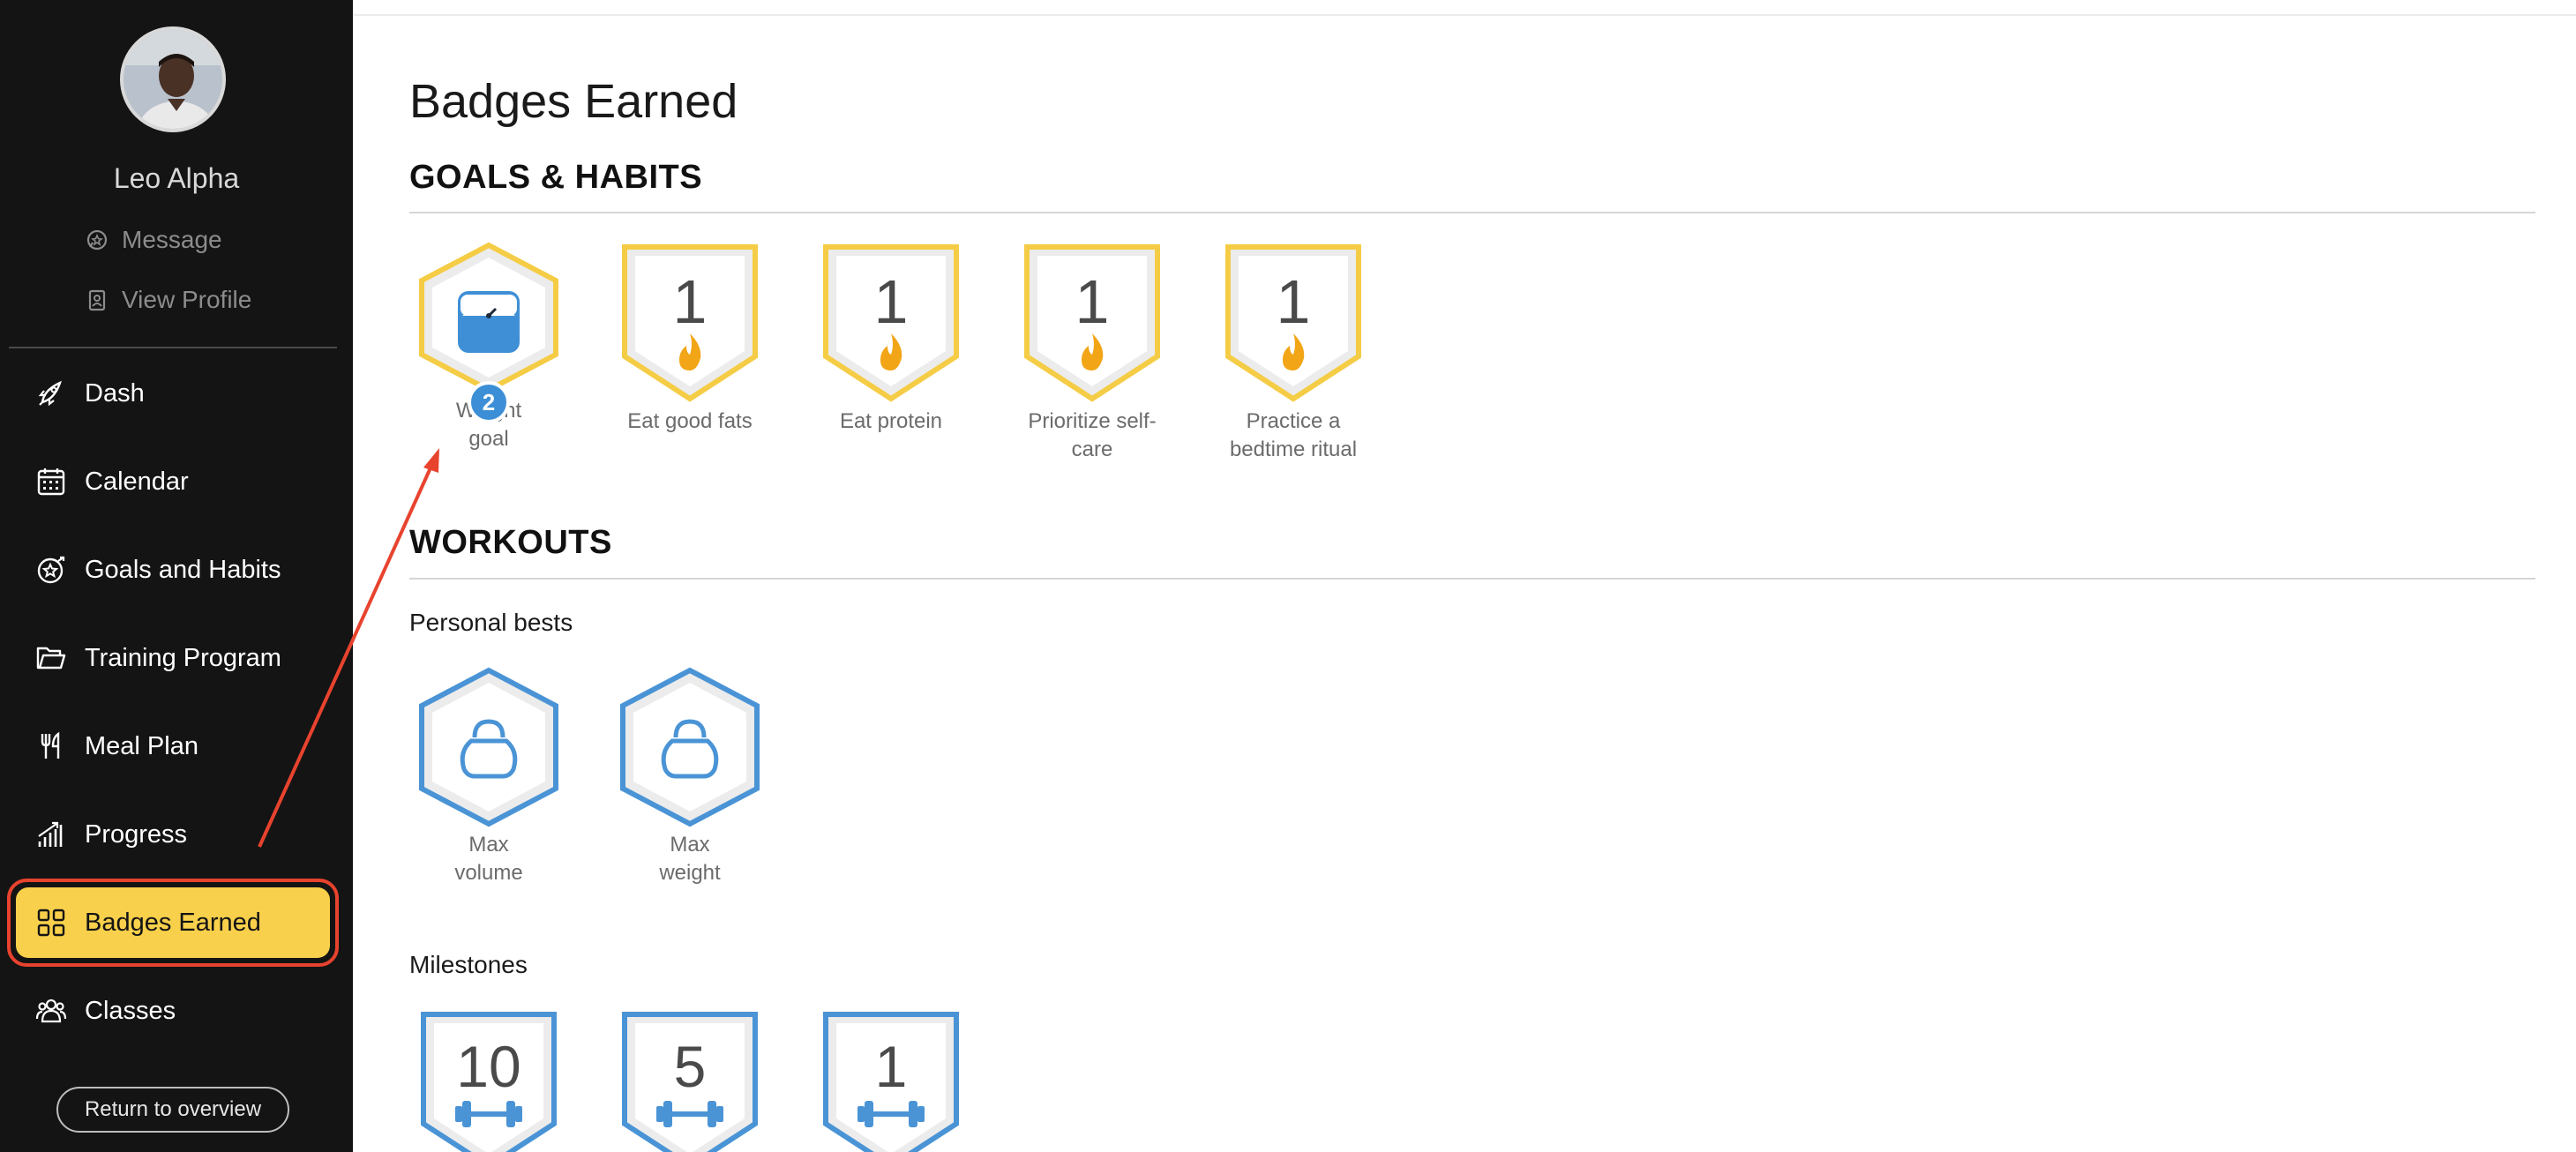 The width and height of the screenshot is (2576, 1152). I want to click on badge-count-bubble: 2, so click(489, 402).